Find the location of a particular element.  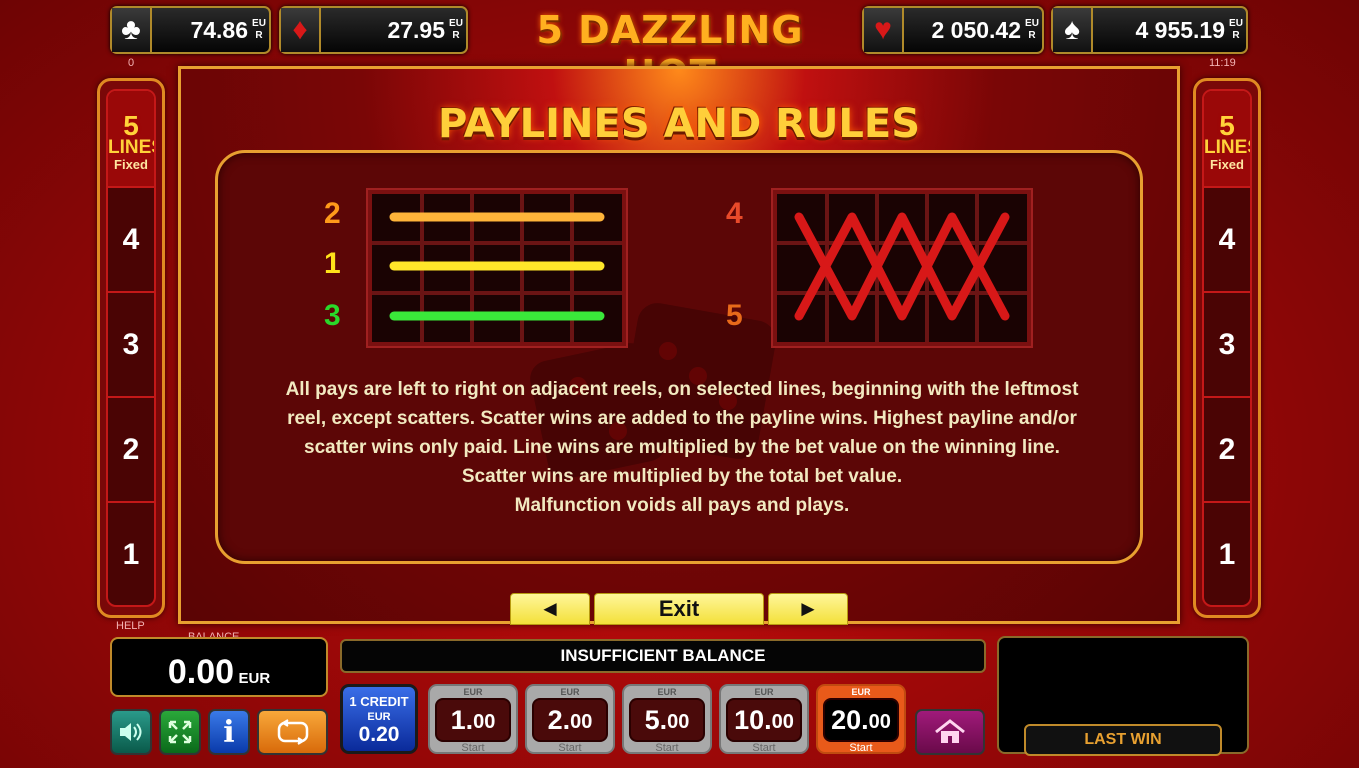

jackpot-clubs: ♣ 74.86 EUR is located at coordinates (190, 30).